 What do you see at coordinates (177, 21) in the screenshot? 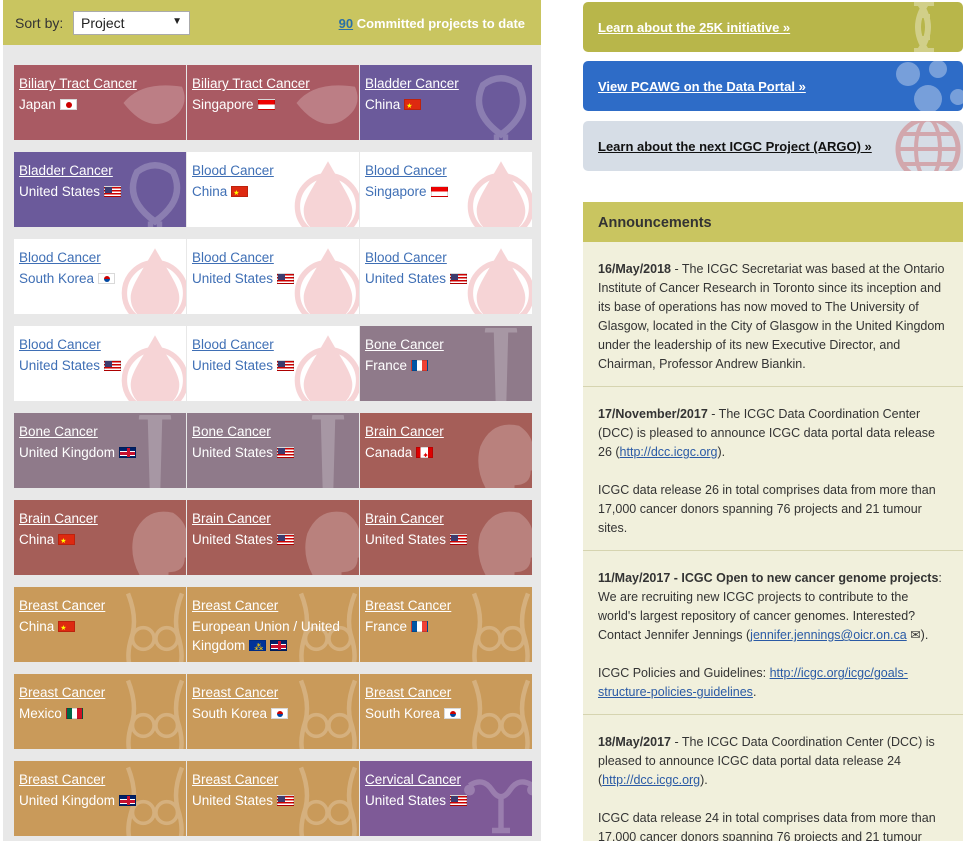
I see `chevron-down-icon: ▼` at bounding box center [177, 21].